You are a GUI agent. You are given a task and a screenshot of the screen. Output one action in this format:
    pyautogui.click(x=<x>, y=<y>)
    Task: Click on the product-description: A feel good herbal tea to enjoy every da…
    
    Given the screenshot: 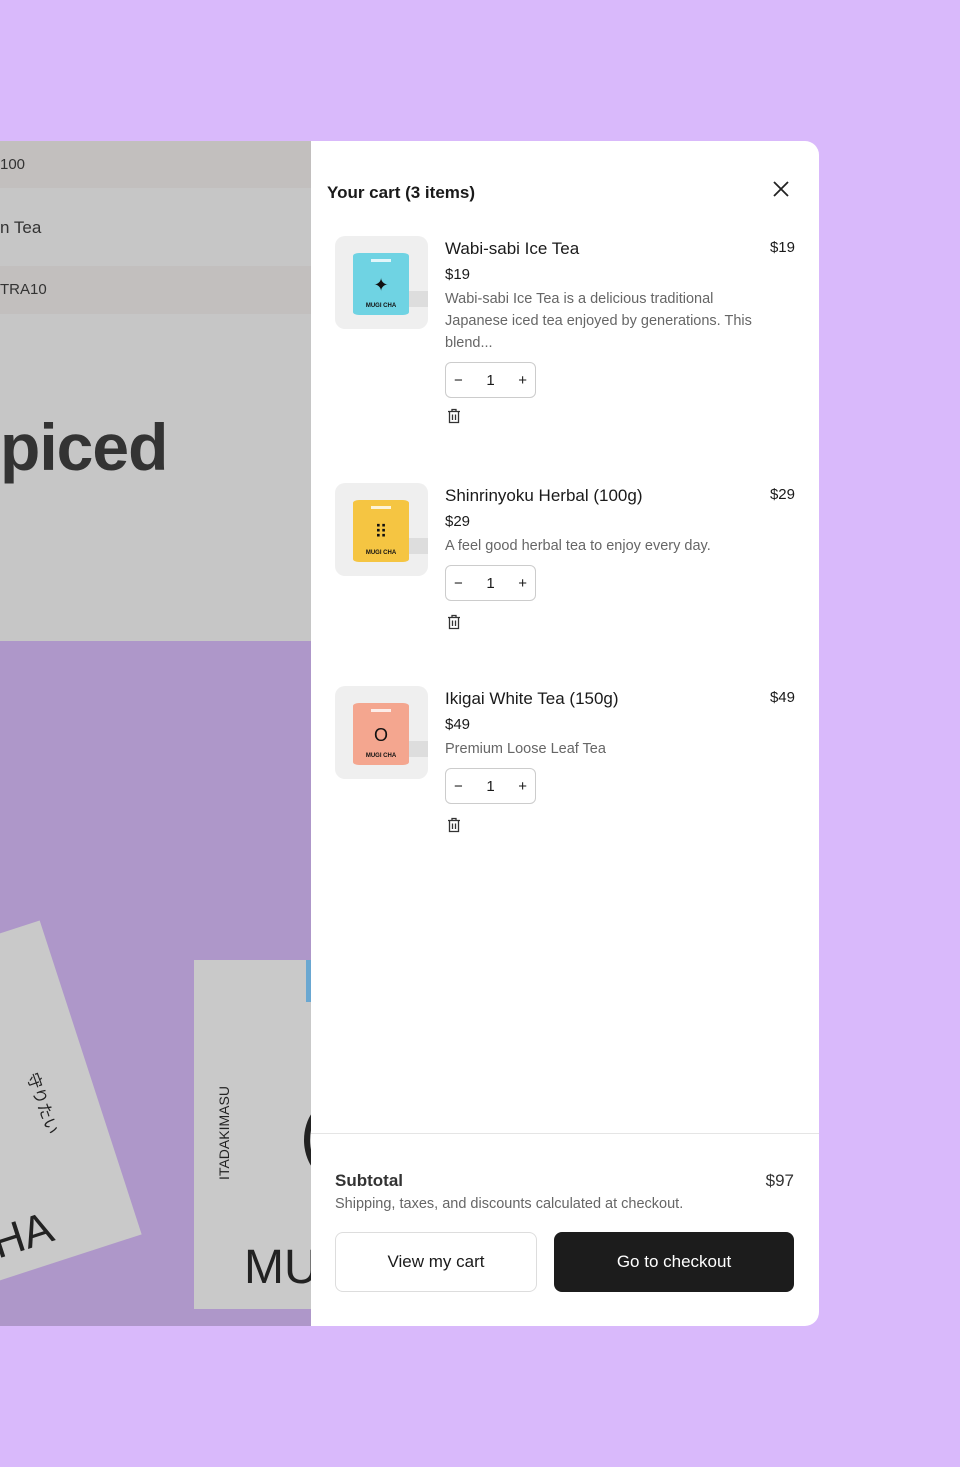 What is the action you would take?
    pyautogui.click(x=578, y=546)
    